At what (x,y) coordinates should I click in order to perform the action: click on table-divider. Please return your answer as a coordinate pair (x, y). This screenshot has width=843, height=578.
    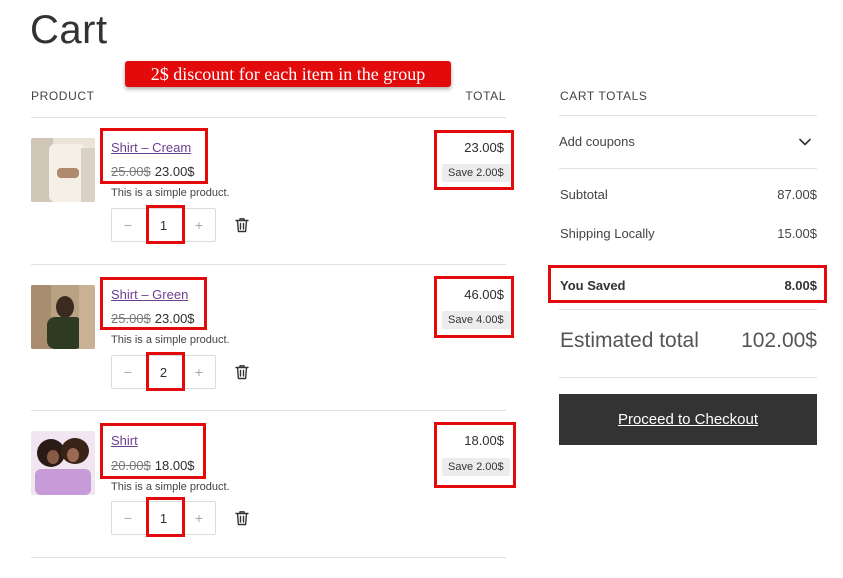
    Looking at the image, I should click on (268, 117).